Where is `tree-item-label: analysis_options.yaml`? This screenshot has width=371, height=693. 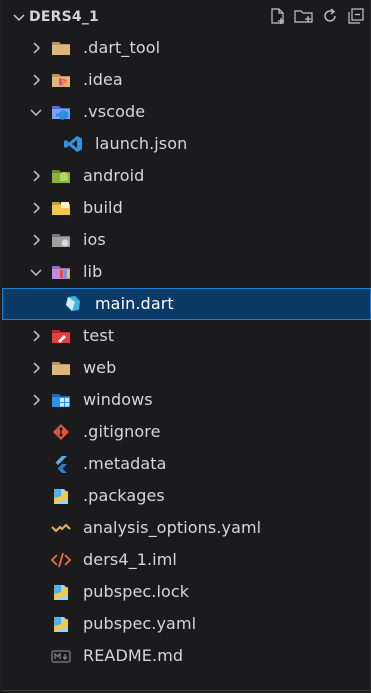 tree-item-label: analysis_options.yaml is located at coordinates (172, 527).